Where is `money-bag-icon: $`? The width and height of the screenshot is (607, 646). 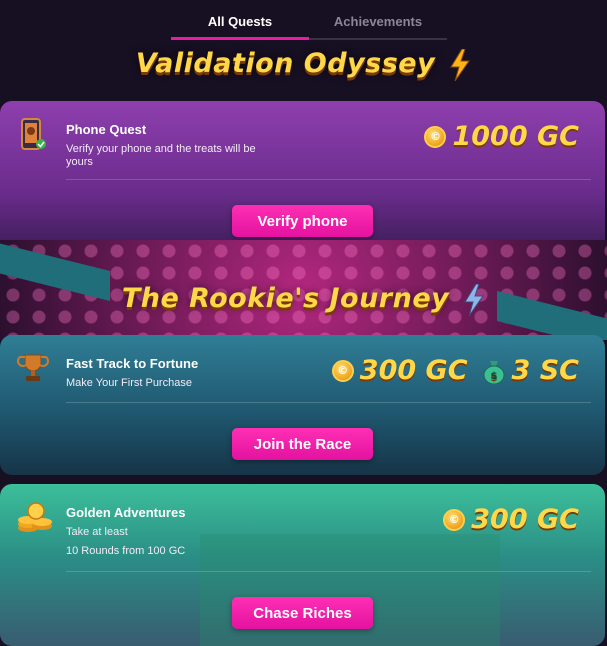 money-bag-icon: $ is located at coordinates (494, 372).